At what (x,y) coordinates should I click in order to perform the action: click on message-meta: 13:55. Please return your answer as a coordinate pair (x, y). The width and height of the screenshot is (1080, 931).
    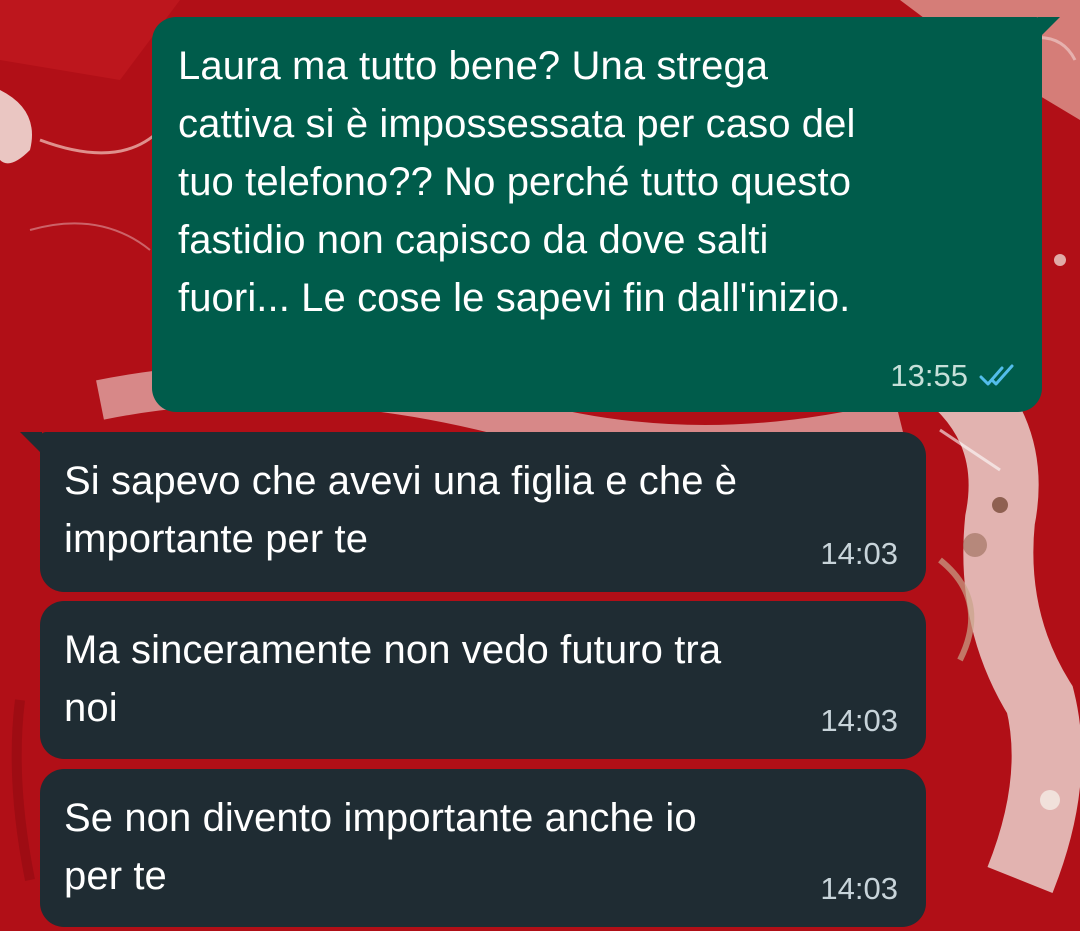
    Looking at the image, I should click on (954, 376).